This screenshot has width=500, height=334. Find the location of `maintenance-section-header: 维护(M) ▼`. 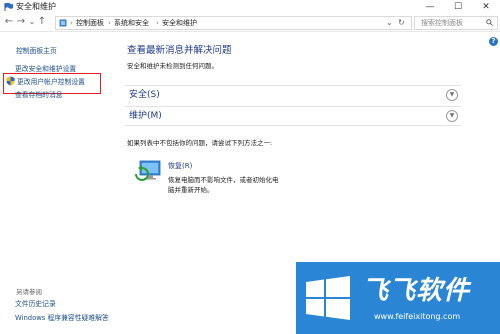

maintenance-section-header: 维护(M) ▼ is located at coordinates (293, 116).